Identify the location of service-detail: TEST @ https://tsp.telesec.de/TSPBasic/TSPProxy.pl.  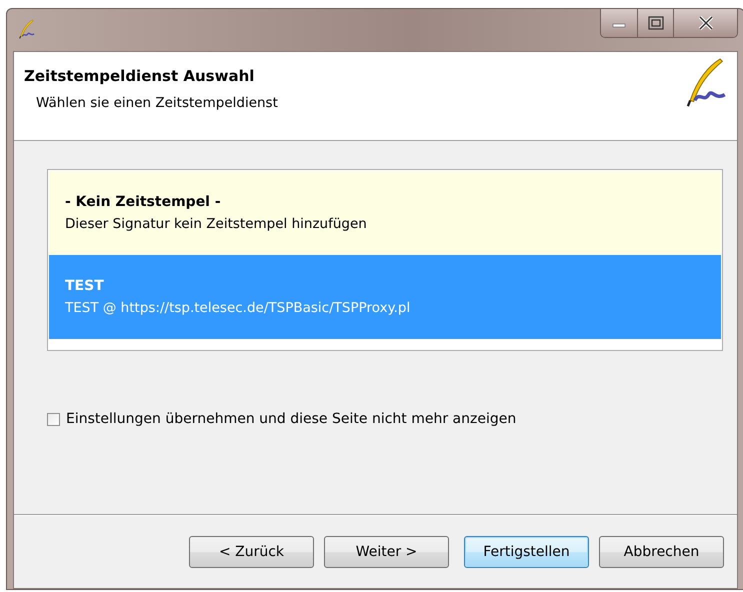
(238, 308).